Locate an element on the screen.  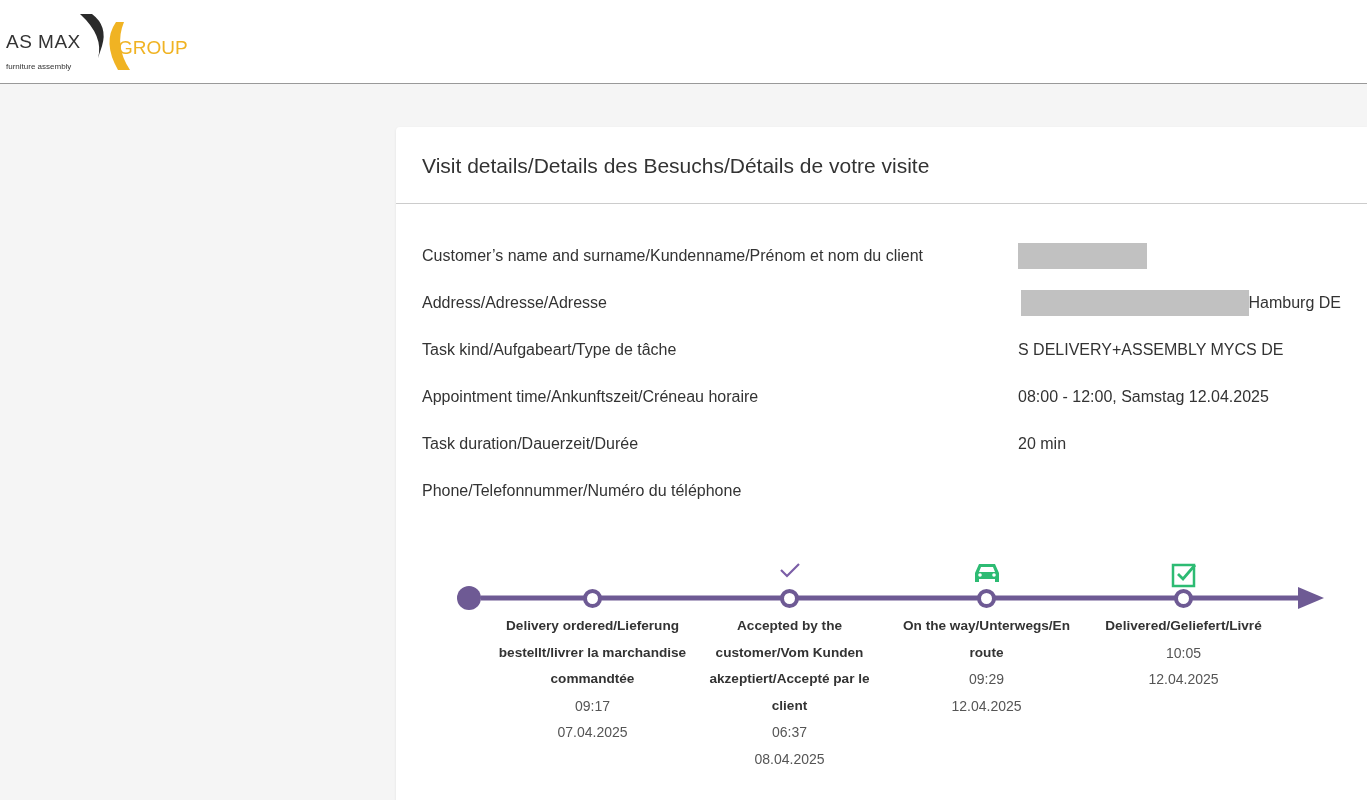
step-label: Delivered/Geliefert/Livré is located at coordinates (1183, 626).